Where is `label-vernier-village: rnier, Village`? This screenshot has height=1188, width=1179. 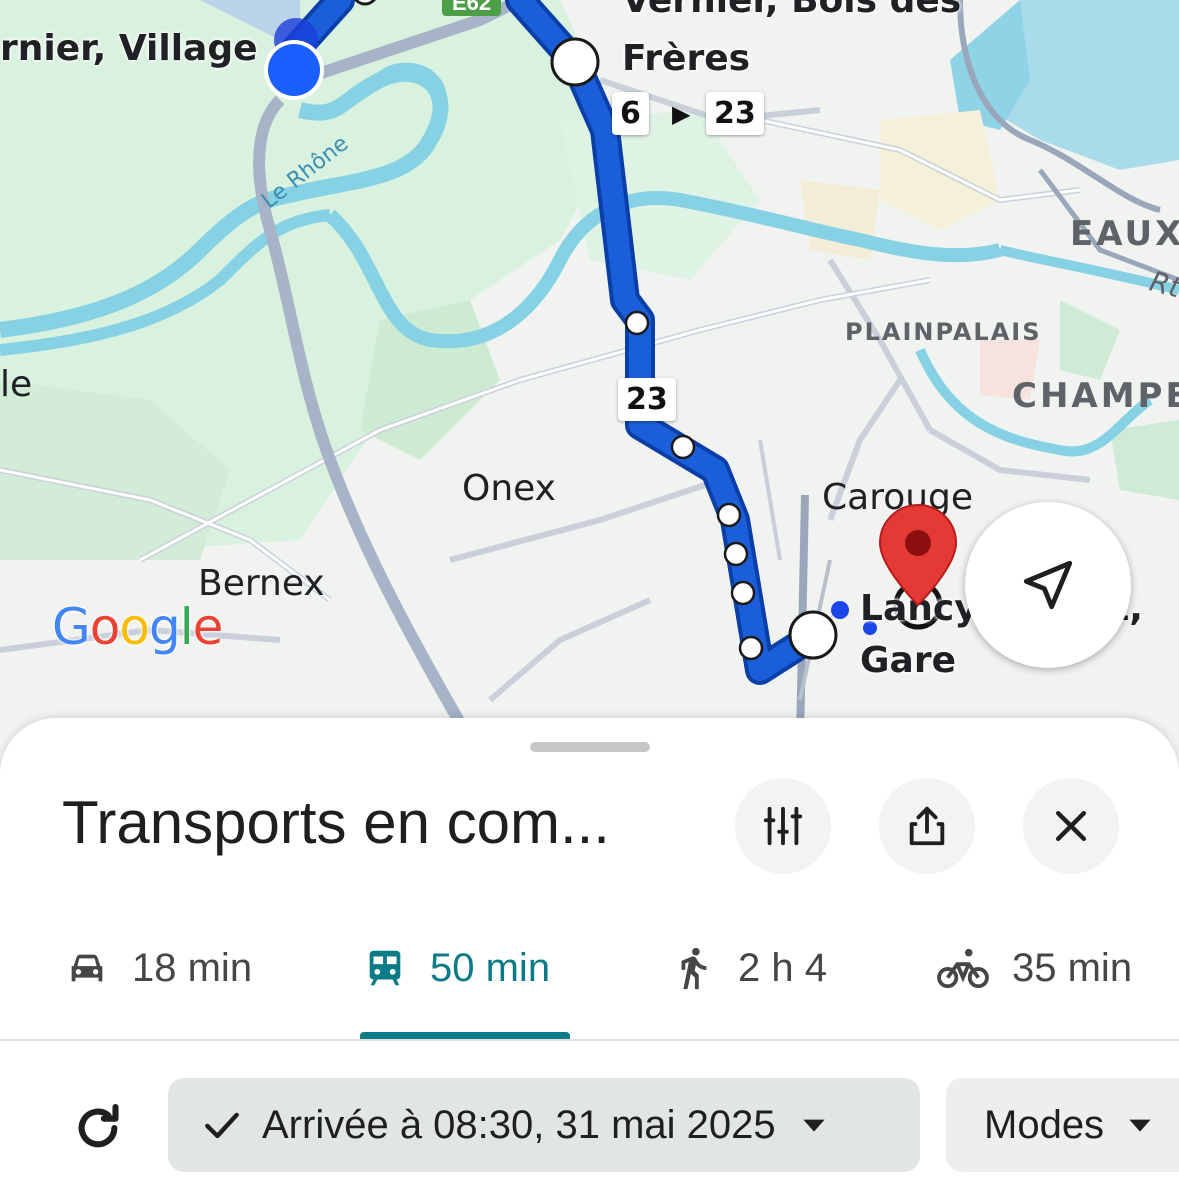 label-vernier-village: rnier, Village is located at coordinates (129, 48).